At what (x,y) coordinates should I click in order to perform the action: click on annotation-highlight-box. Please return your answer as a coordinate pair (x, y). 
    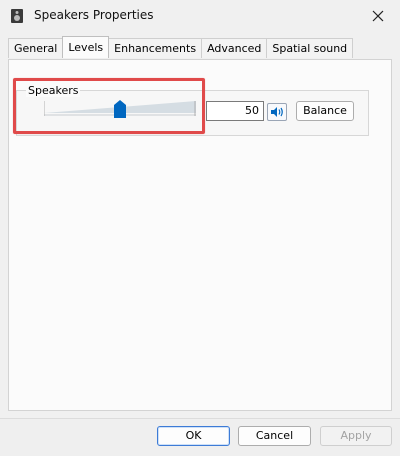
    Looking at the image, I should click on (109, 106).